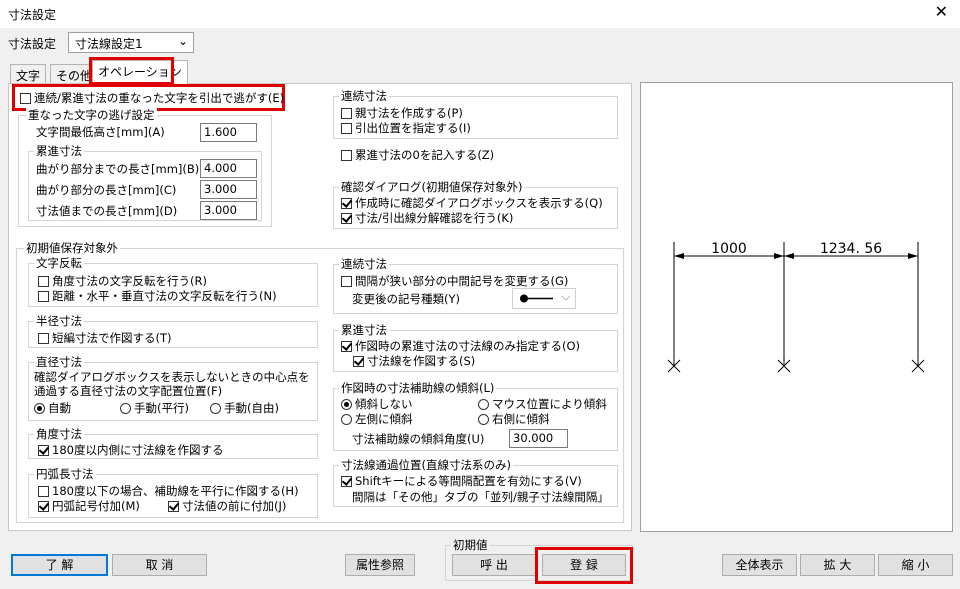 This screenshot has height=589, width=960. I want to click on pass-position-title: 寸法線通過位置(直線寸法系のみ), so click(426, 465).